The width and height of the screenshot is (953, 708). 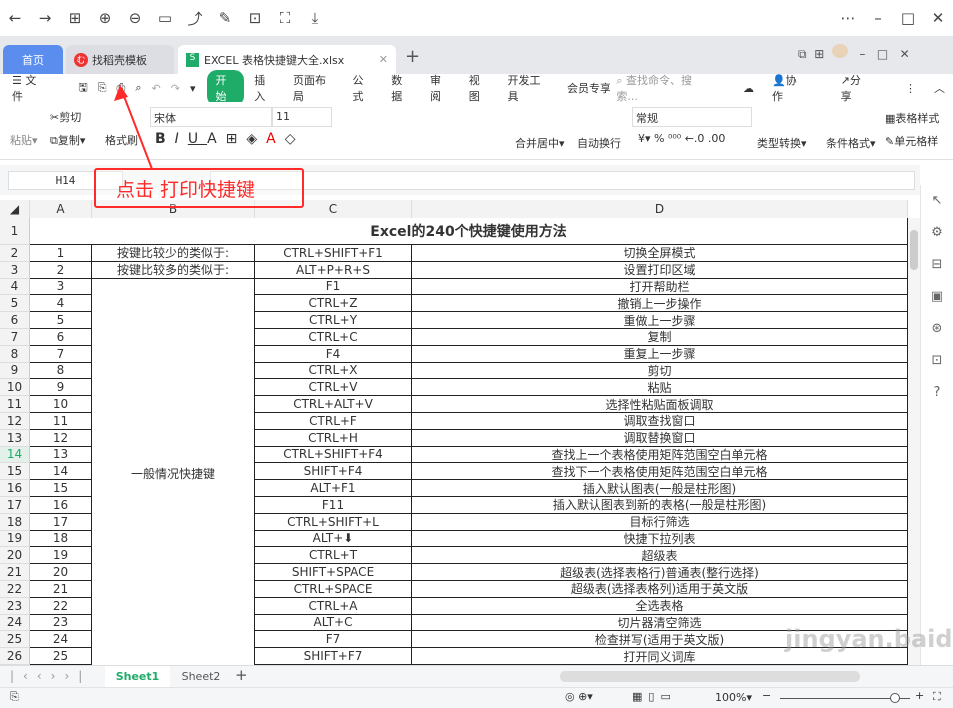 What do you see at coordinates (15, 589) in the screenshot?
I see `row-header: 22` at bounding box center [15, 589].